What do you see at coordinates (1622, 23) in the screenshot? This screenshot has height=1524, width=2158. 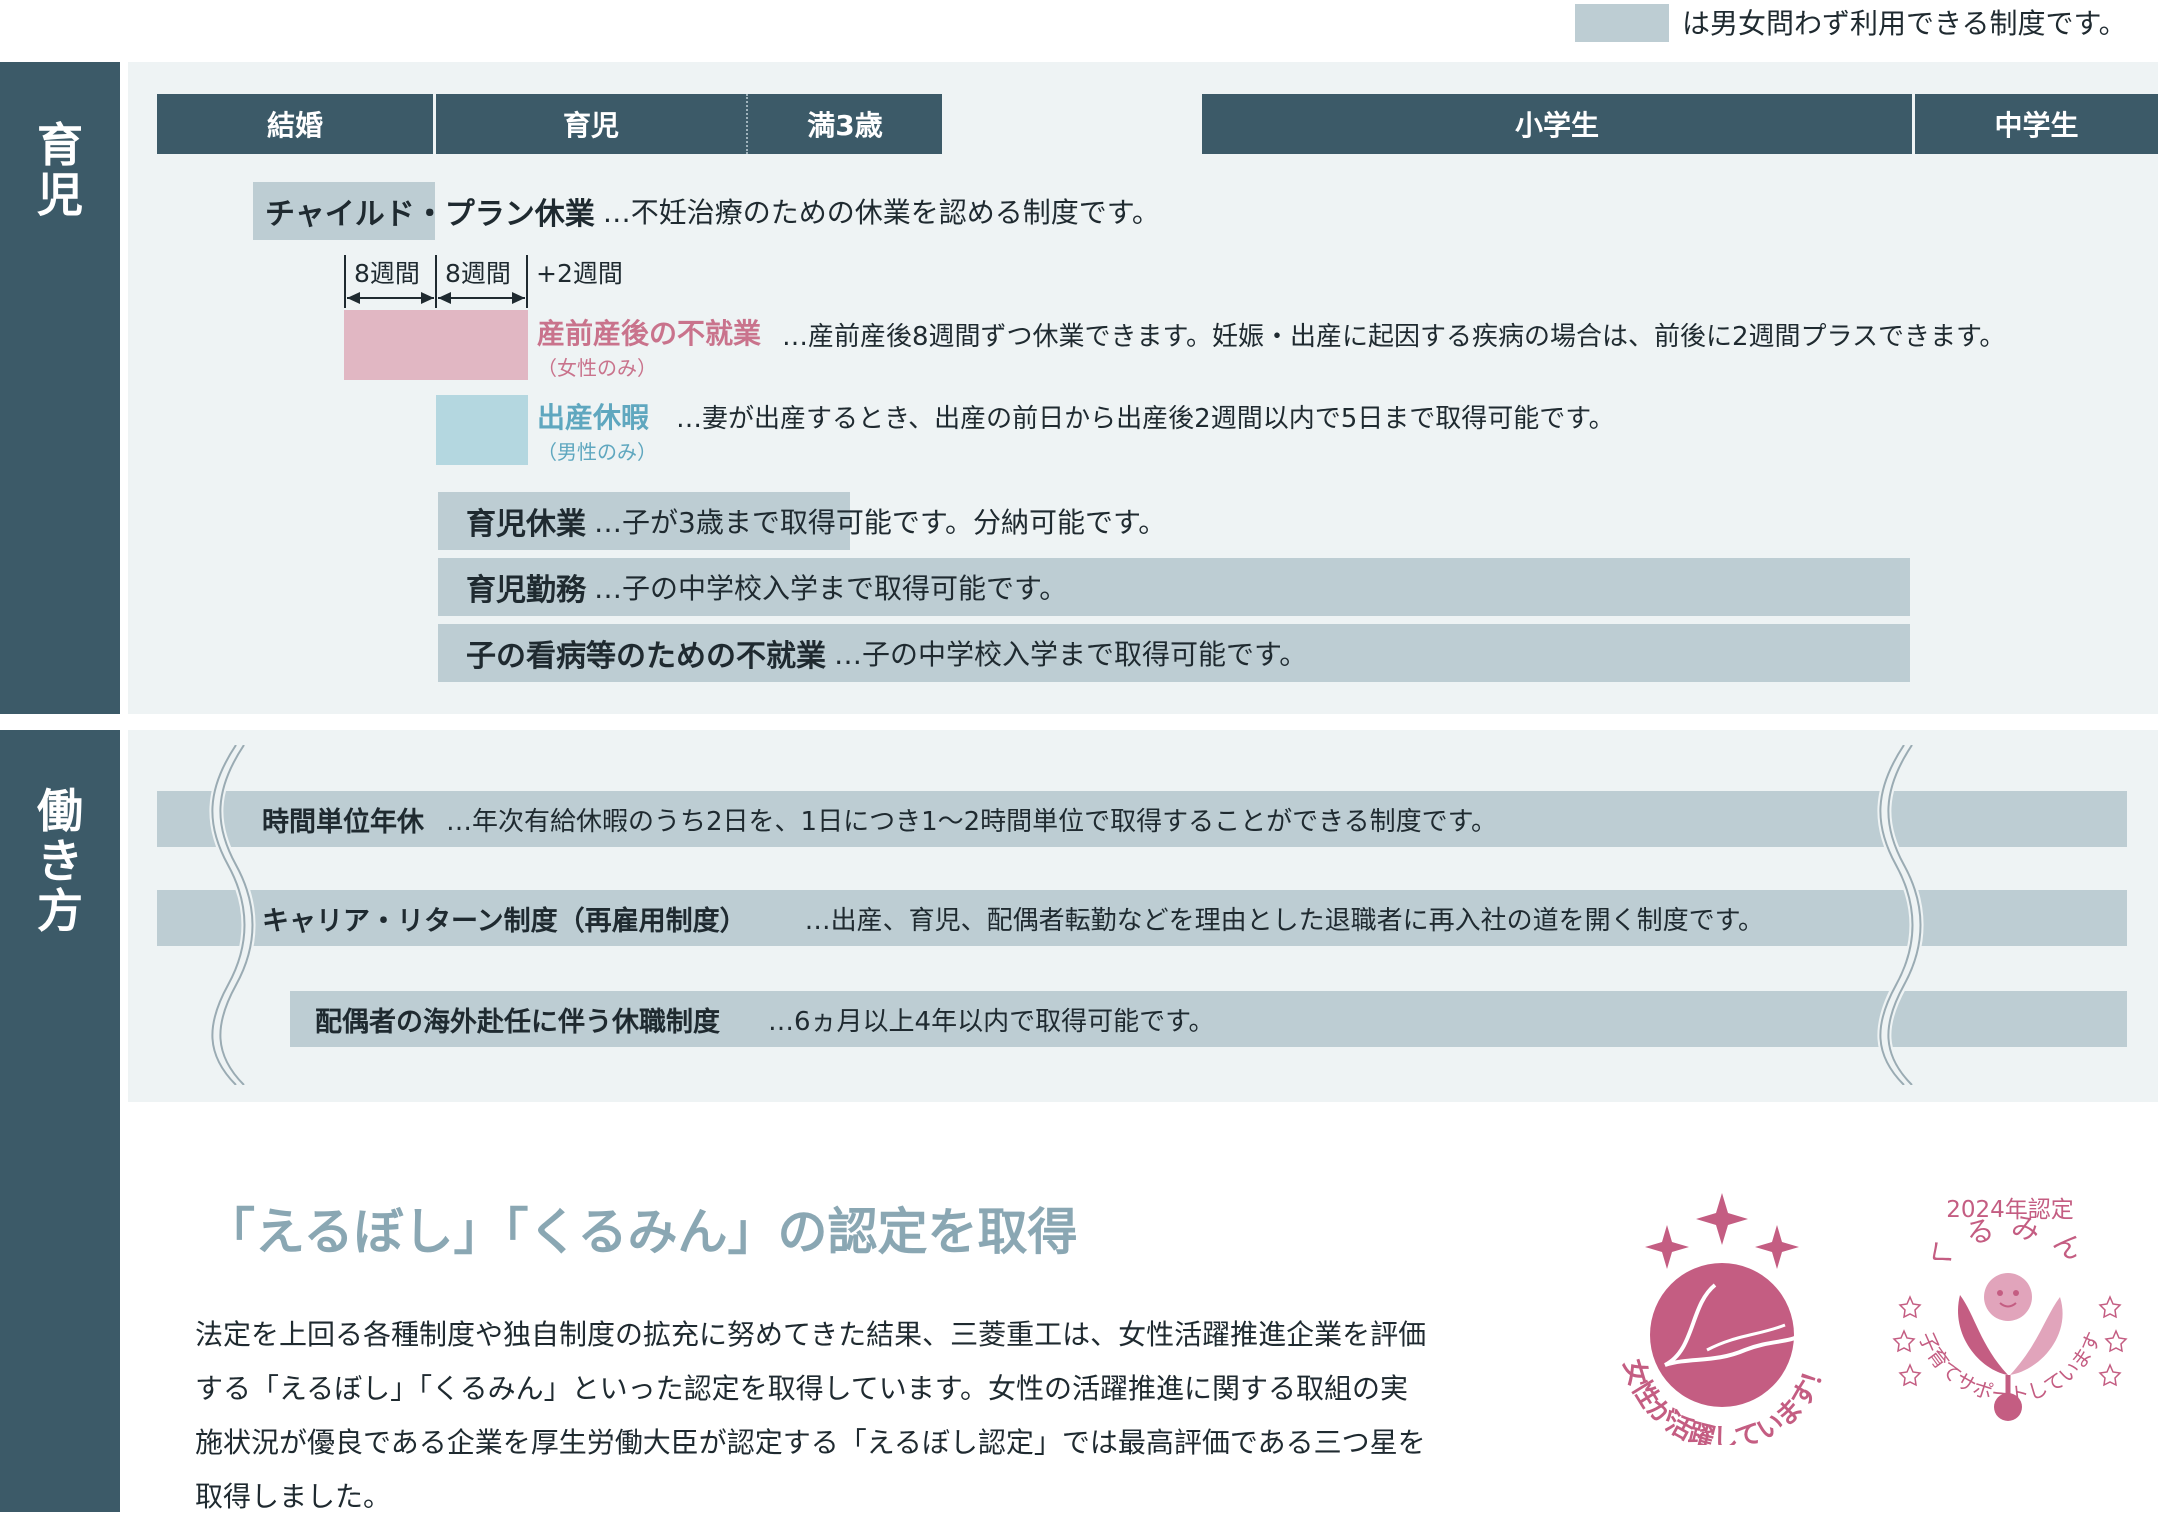 I see `legend-swatch` at bounding box center [1622, 23].